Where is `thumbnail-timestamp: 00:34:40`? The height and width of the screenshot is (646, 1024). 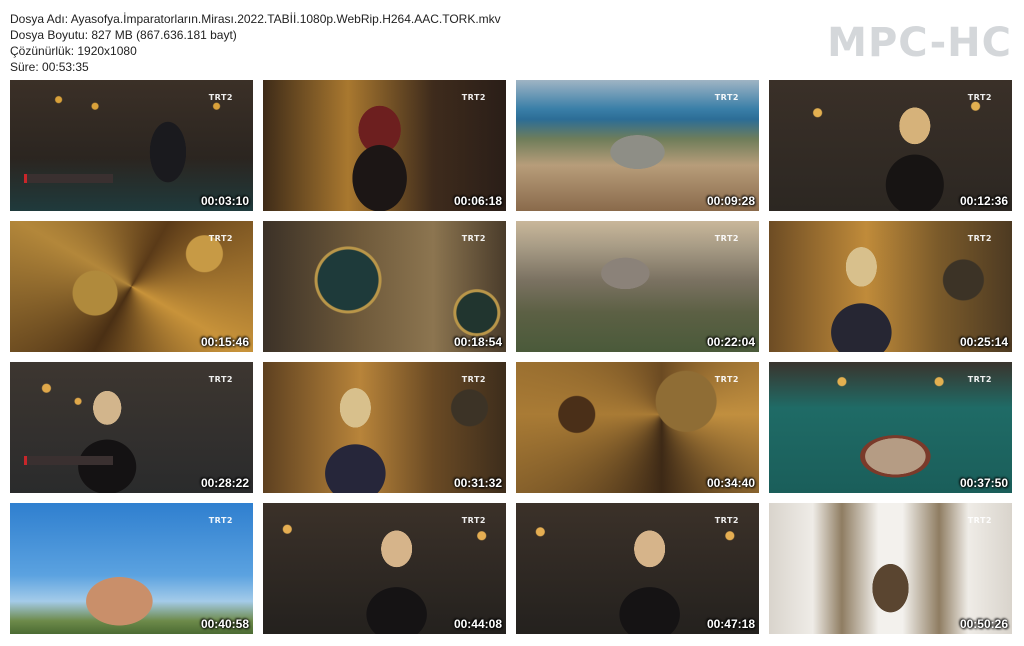
thumbnail-timestamp: 00:34:40 is located at coordinates (730, 483).